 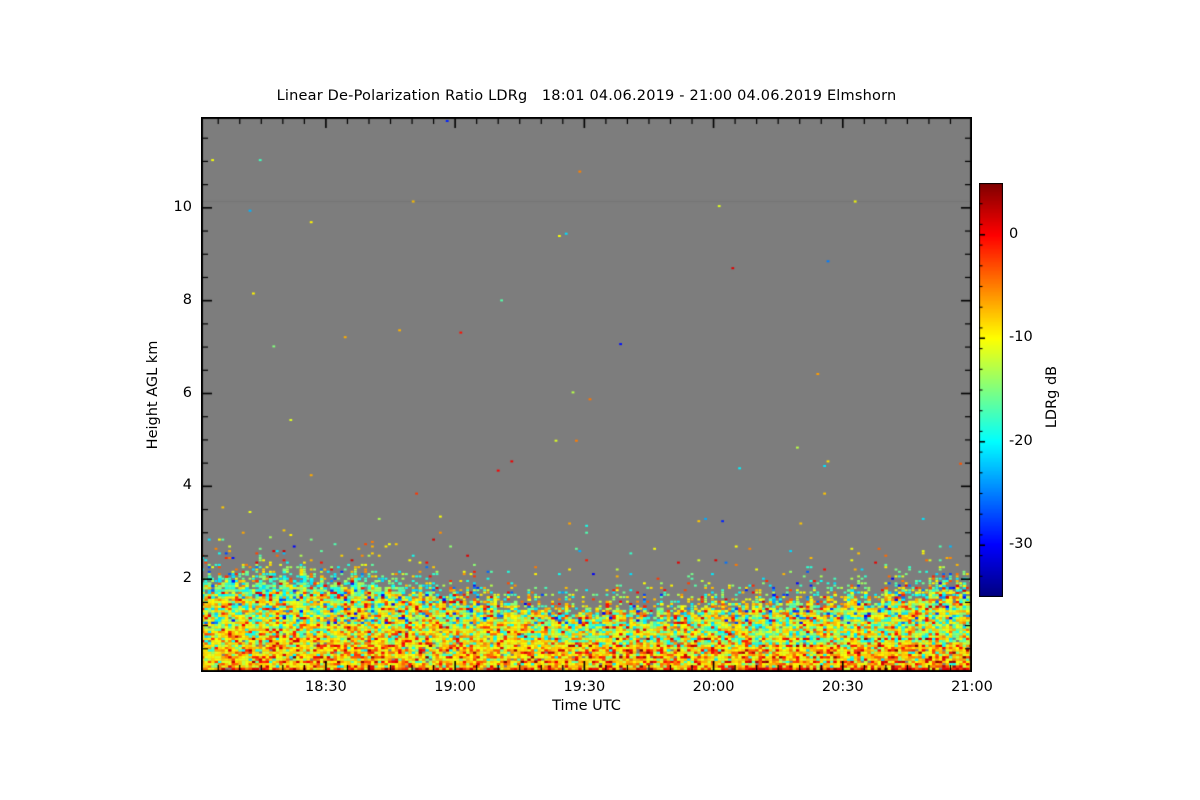 What do you see at coordinates (972, 687) in the screenshot?
I see `x-tick-label: 21:00` at bounding box center [972, 687].